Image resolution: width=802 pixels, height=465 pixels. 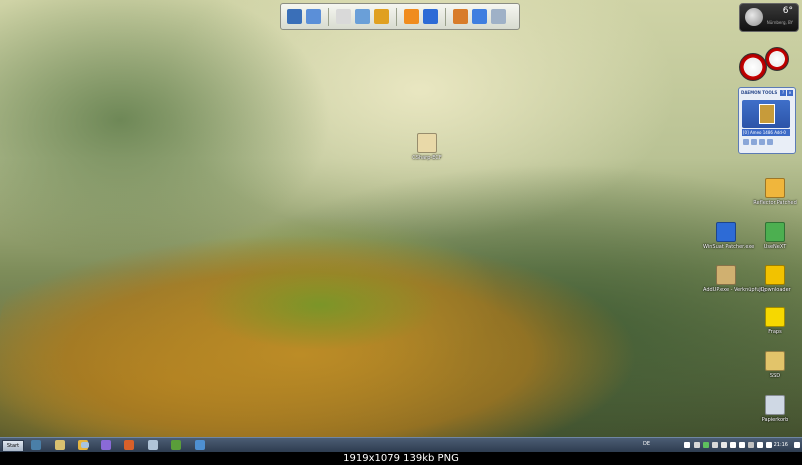 I want to click on desktop-icon-papierkorb: Papierkorb, so click(x=775, y=409).